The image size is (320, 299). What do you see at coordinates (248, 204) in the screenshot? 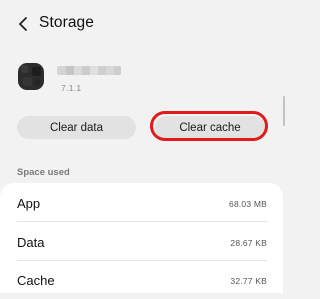
I see `row-value: 68.03 MB` at bounding box center [248, 204].